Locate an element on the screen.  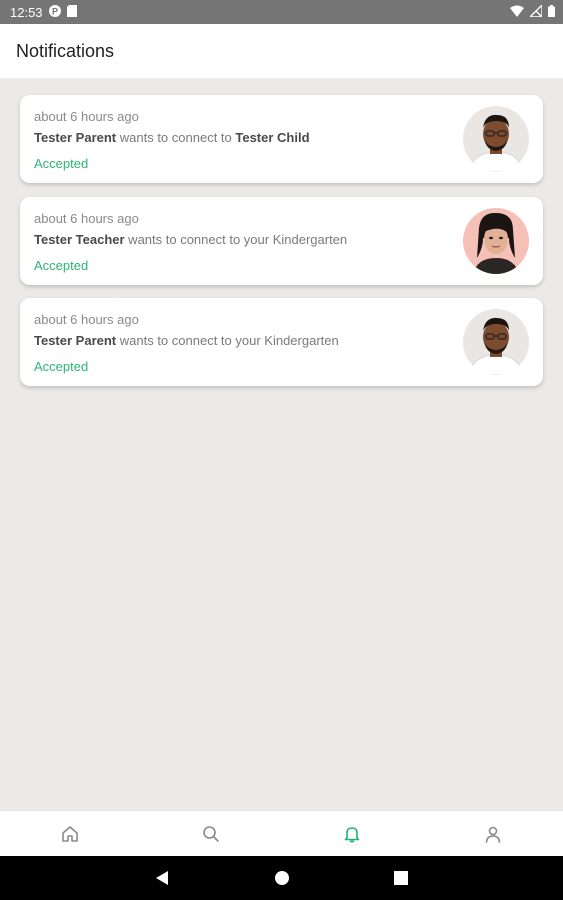
battery-icon is located at coordinates (551, 12).